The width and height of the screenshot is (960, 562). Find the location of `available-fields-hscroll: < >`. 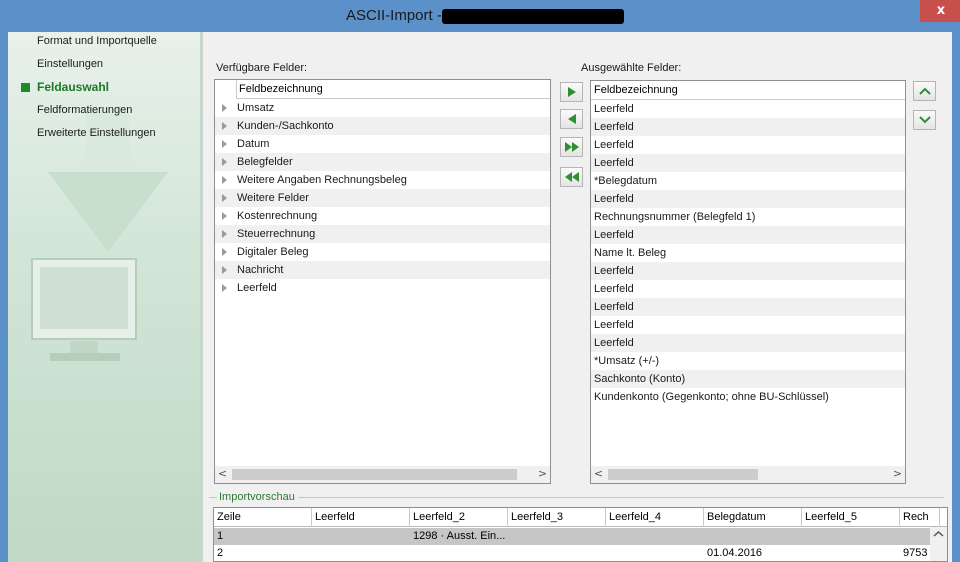

available-fields-hscroll: < > is located at coordinates (382, 474).